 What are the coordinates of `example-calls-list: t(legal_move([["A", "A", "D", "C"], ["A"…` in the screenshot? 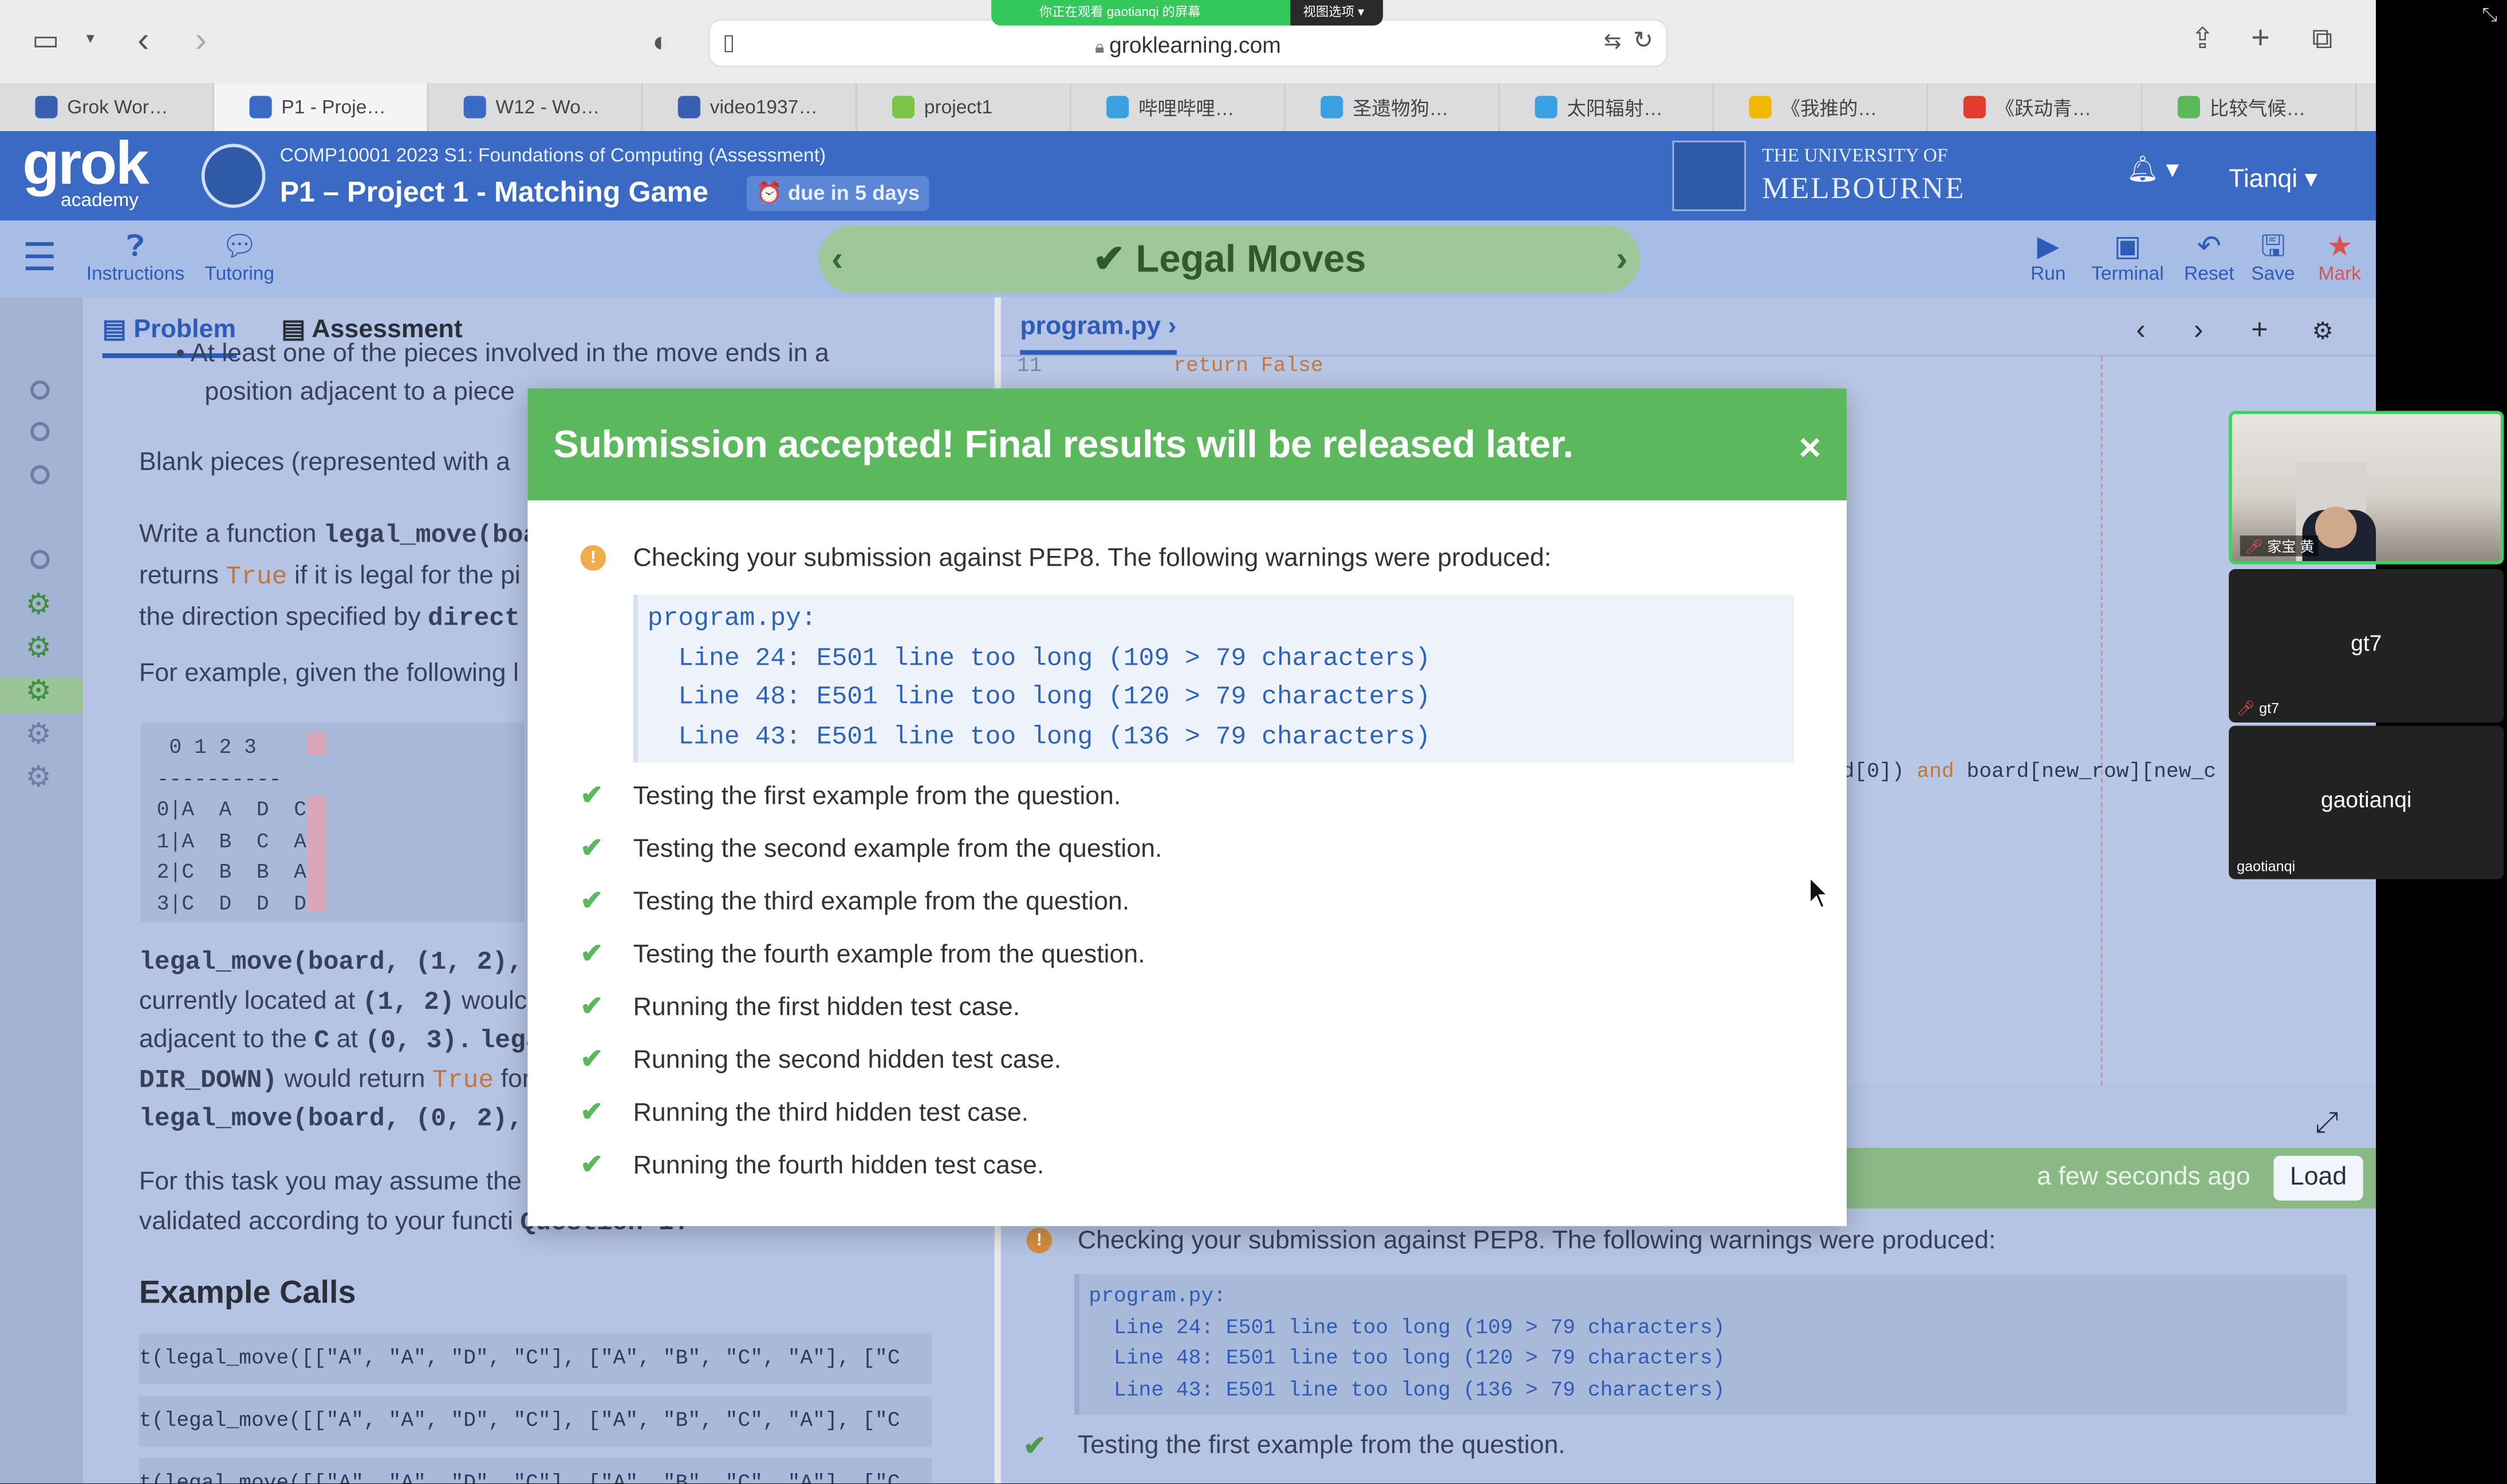 It's located at (536, 1408).